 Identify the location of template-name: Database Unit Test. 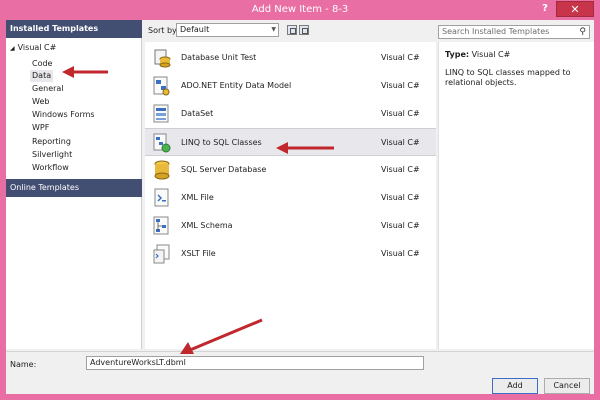
(219, 57).